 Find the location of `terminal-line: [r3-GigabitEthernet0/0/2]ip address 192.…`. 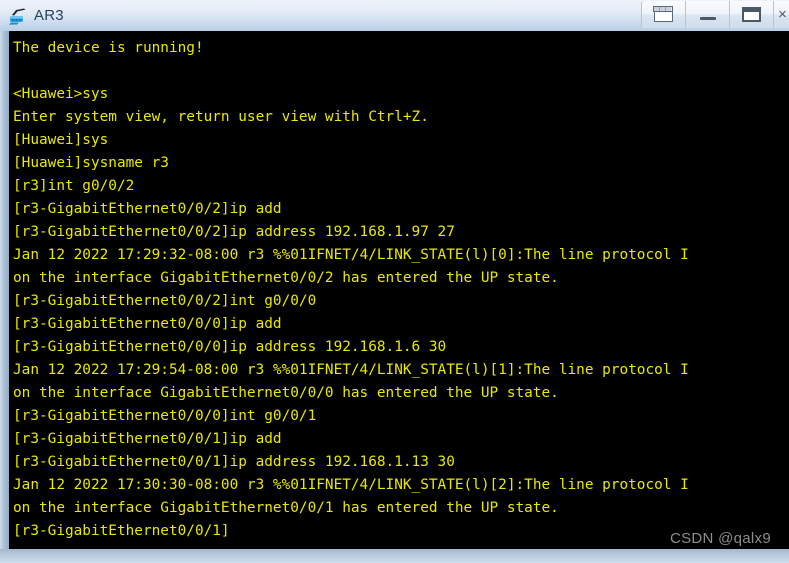

terminal-line: [r3-GigabitEthernet0/0/2]ip address 192.… is located at coordinates (234, 232).